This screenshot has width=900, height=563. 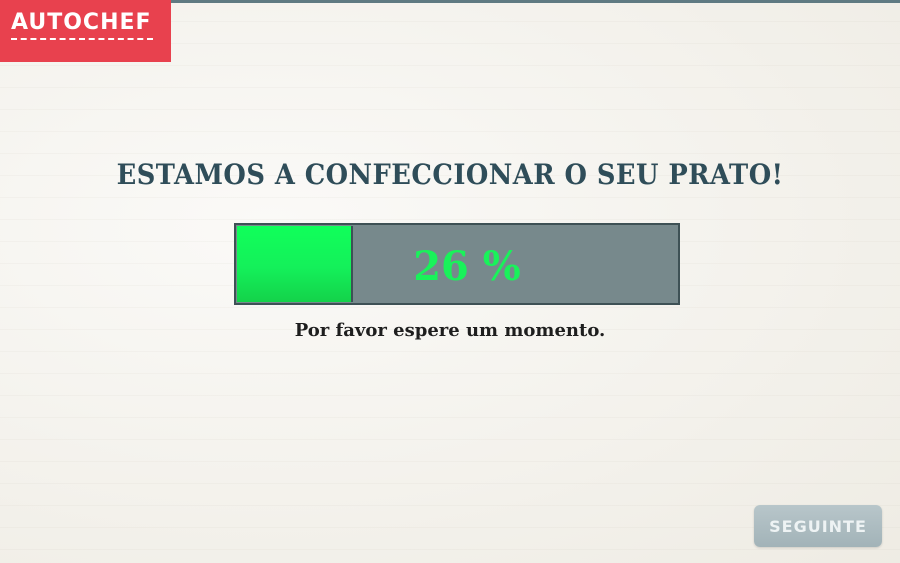 I want to click on wait-message: Por favor espere um momento., so click(x=450, y=330).